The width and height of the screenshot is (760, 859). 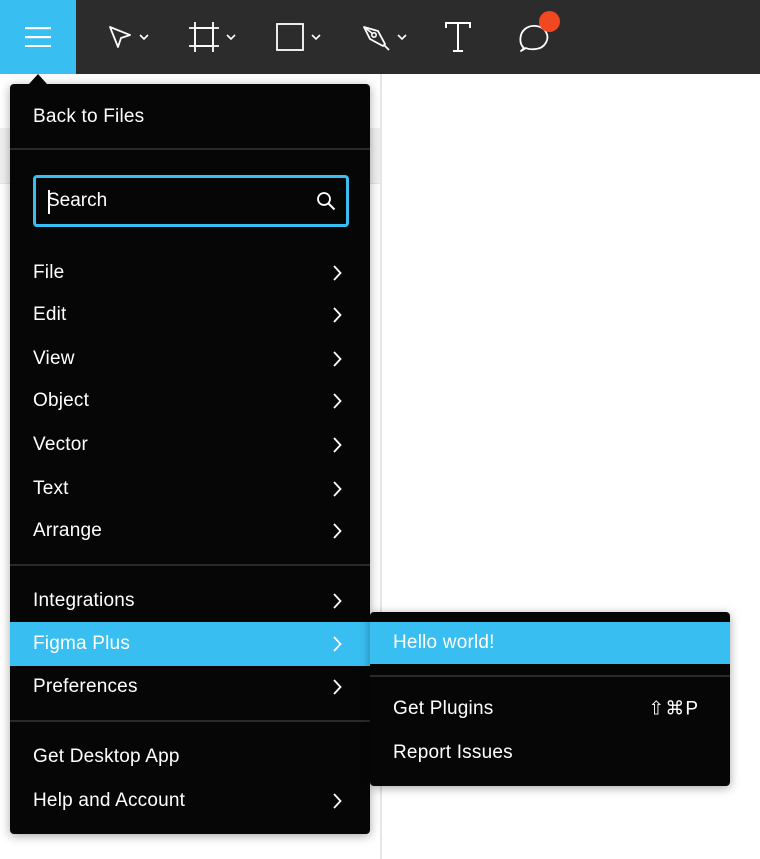 What do you see at coordinates (82, 643) in the screenshot?
I see `menu-item-label: Figma Plus` at bounding box center [82, 643].